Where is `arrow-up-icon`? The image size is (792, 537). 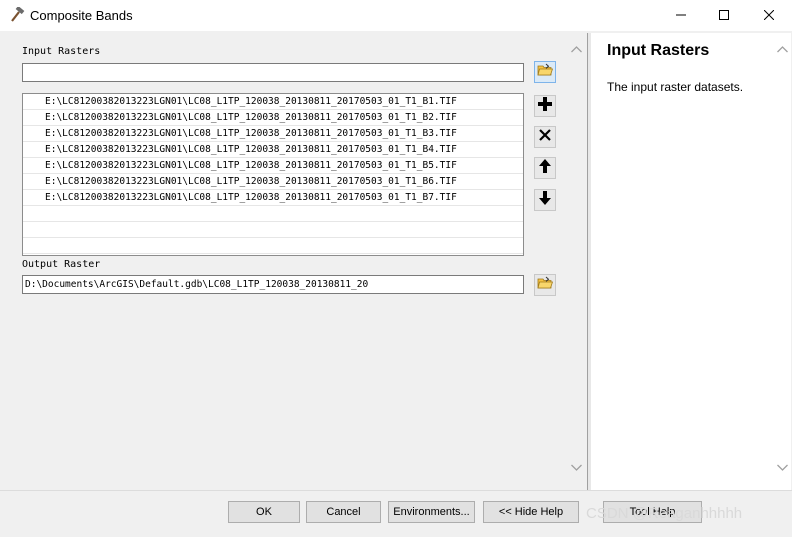 arrow-up-icon is located at coordinates (545, 168).